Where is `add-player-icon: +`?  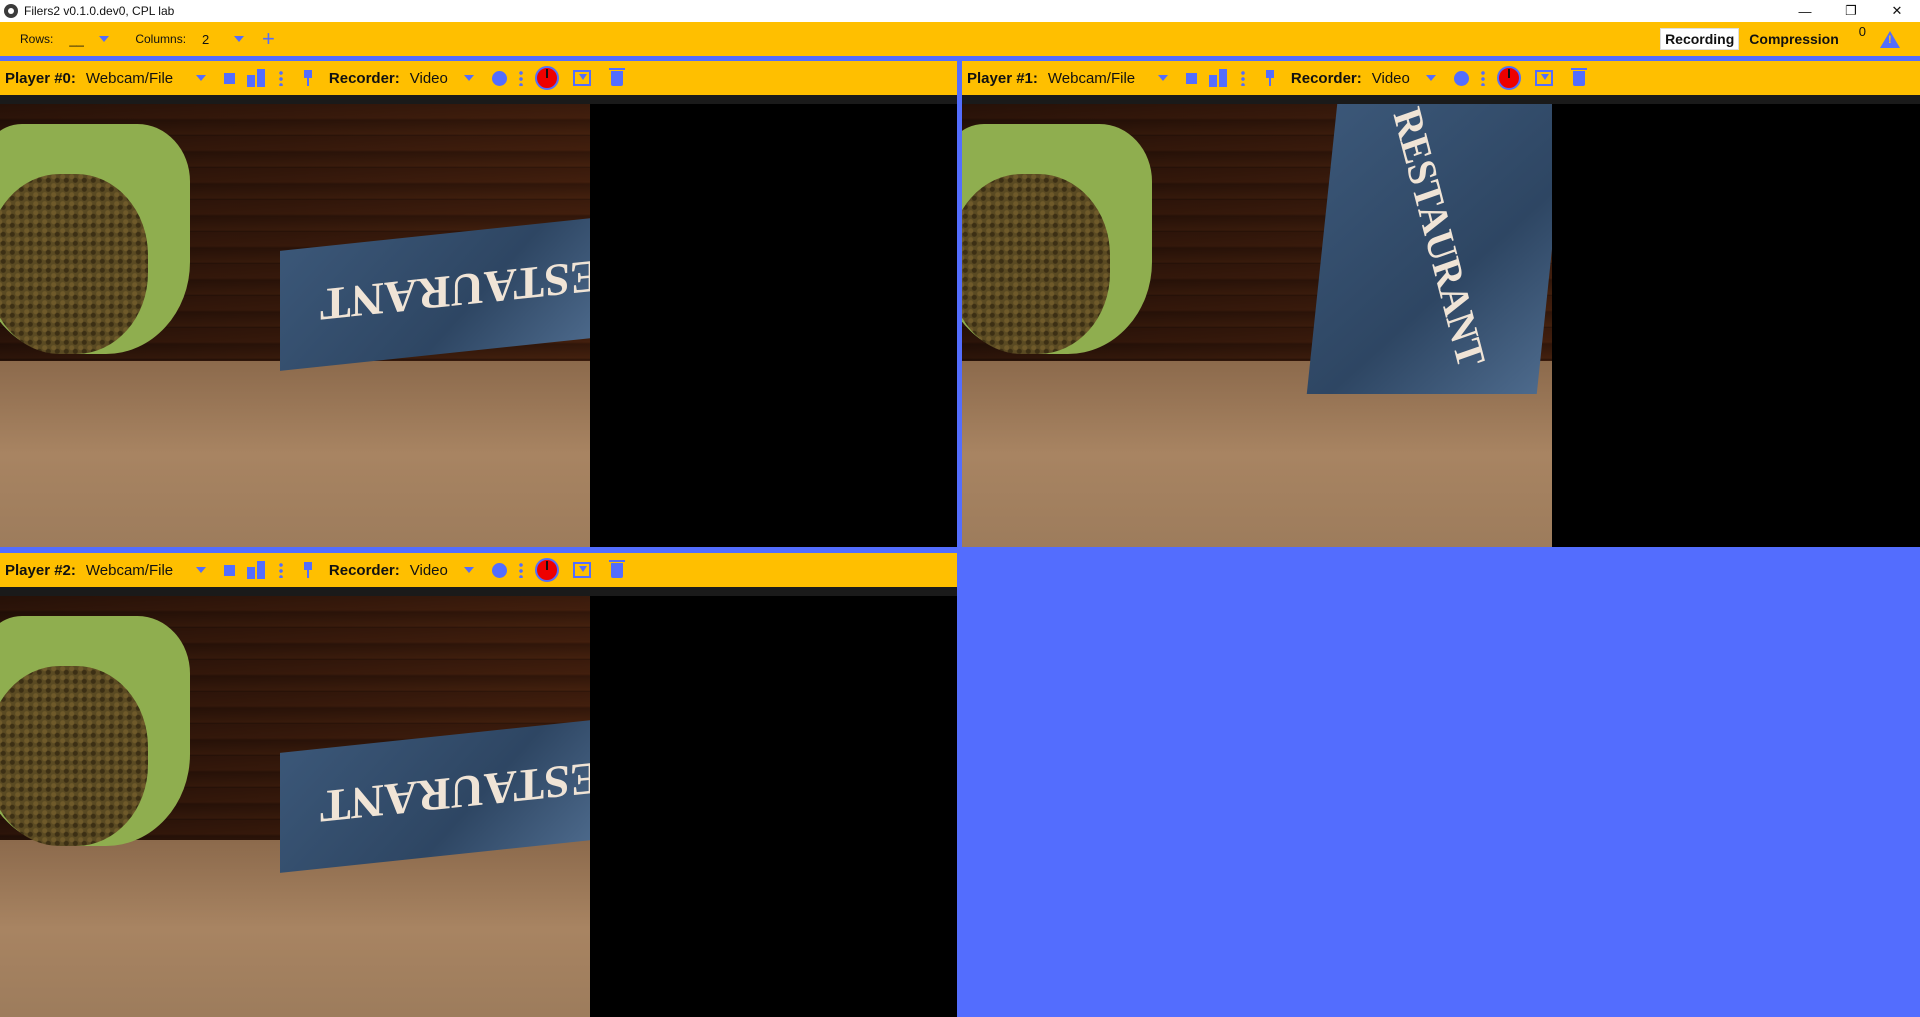
add-player-icon: + is located at coordinates (268, 39).